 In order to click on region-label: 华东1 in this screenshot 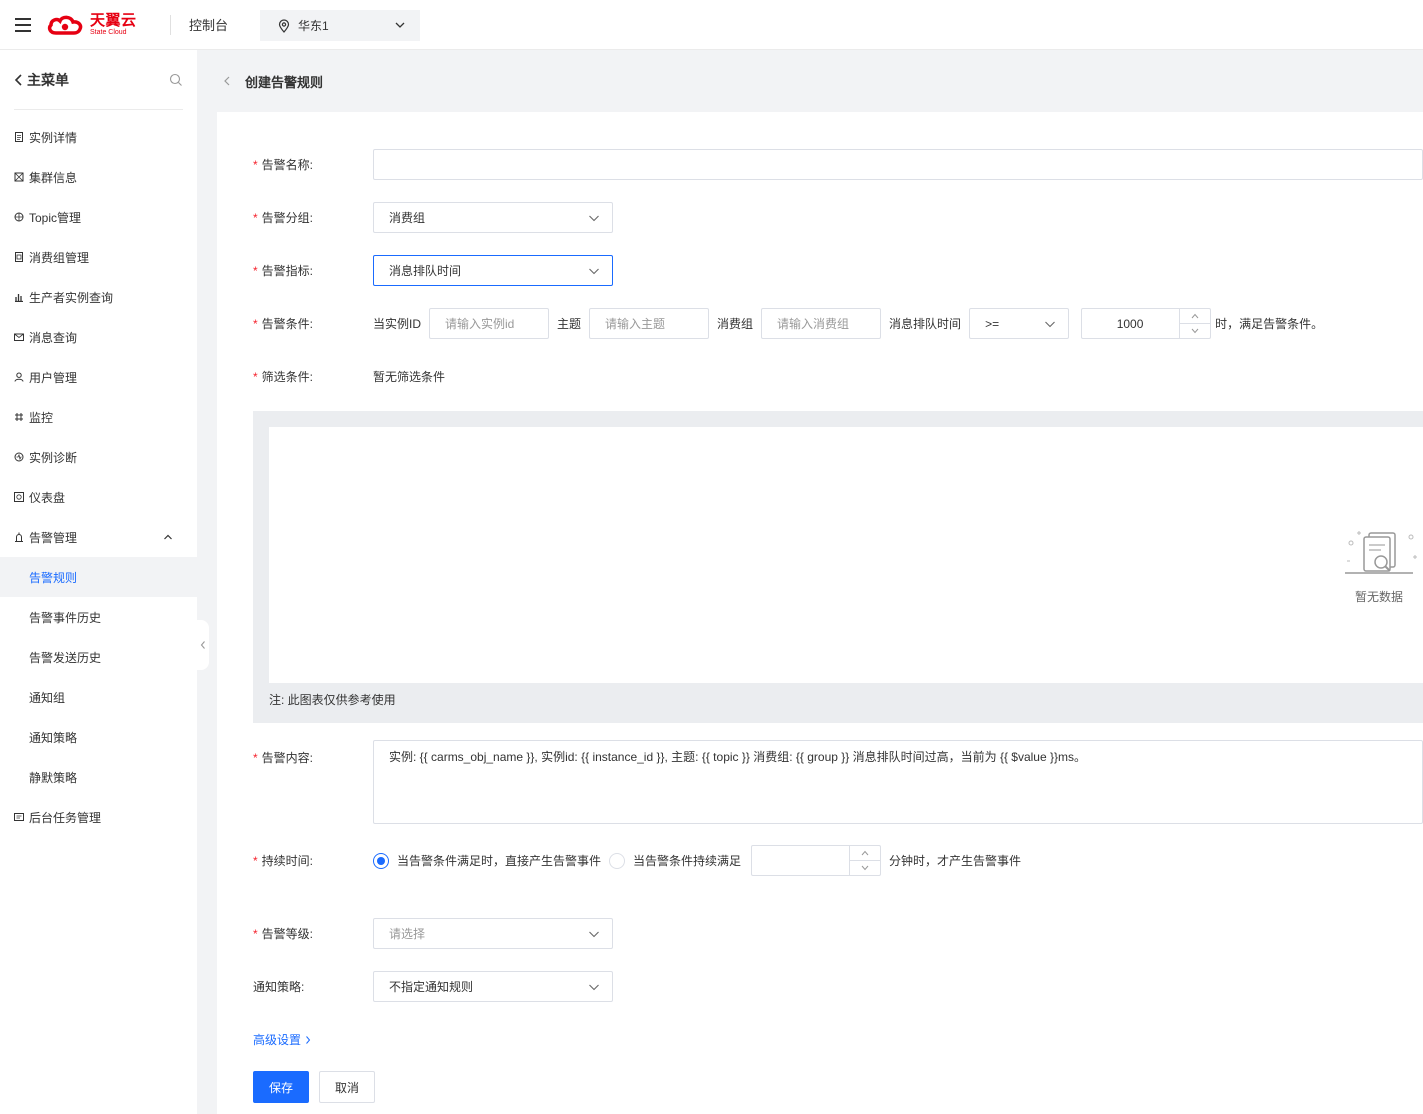, I will do `click(313, 26)`.